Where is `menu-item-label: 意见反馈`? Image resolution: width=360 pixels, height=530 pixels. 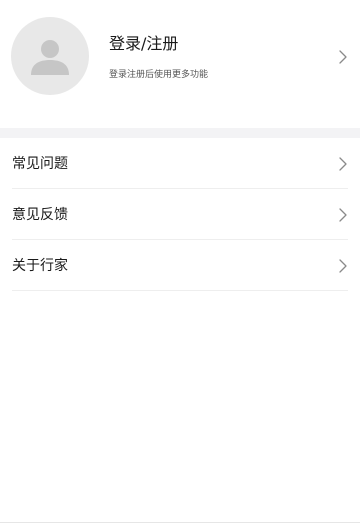
menu-item-label: 意见反馈 is located at coordinates (40, 215).